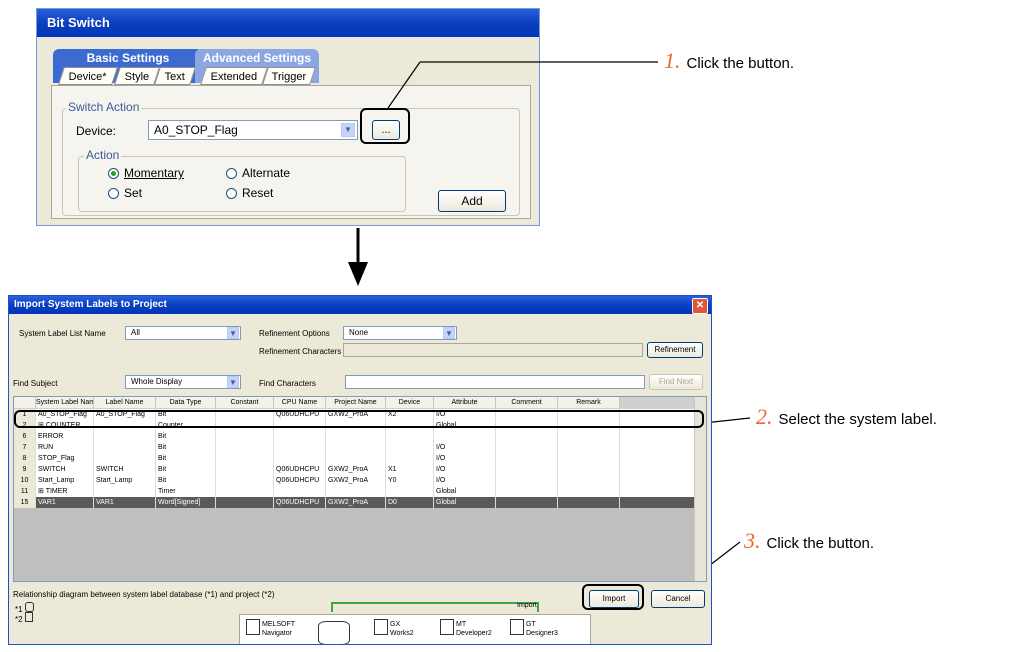  I want to click on step-3: 3. Click the button., so click(809, 540).